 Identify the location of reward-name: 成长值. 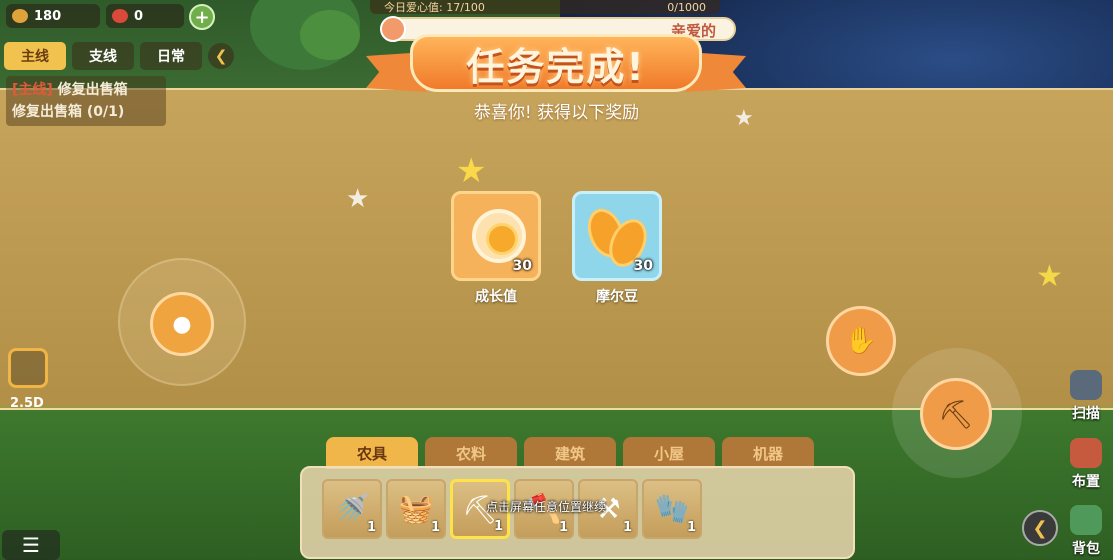
(496, 297).